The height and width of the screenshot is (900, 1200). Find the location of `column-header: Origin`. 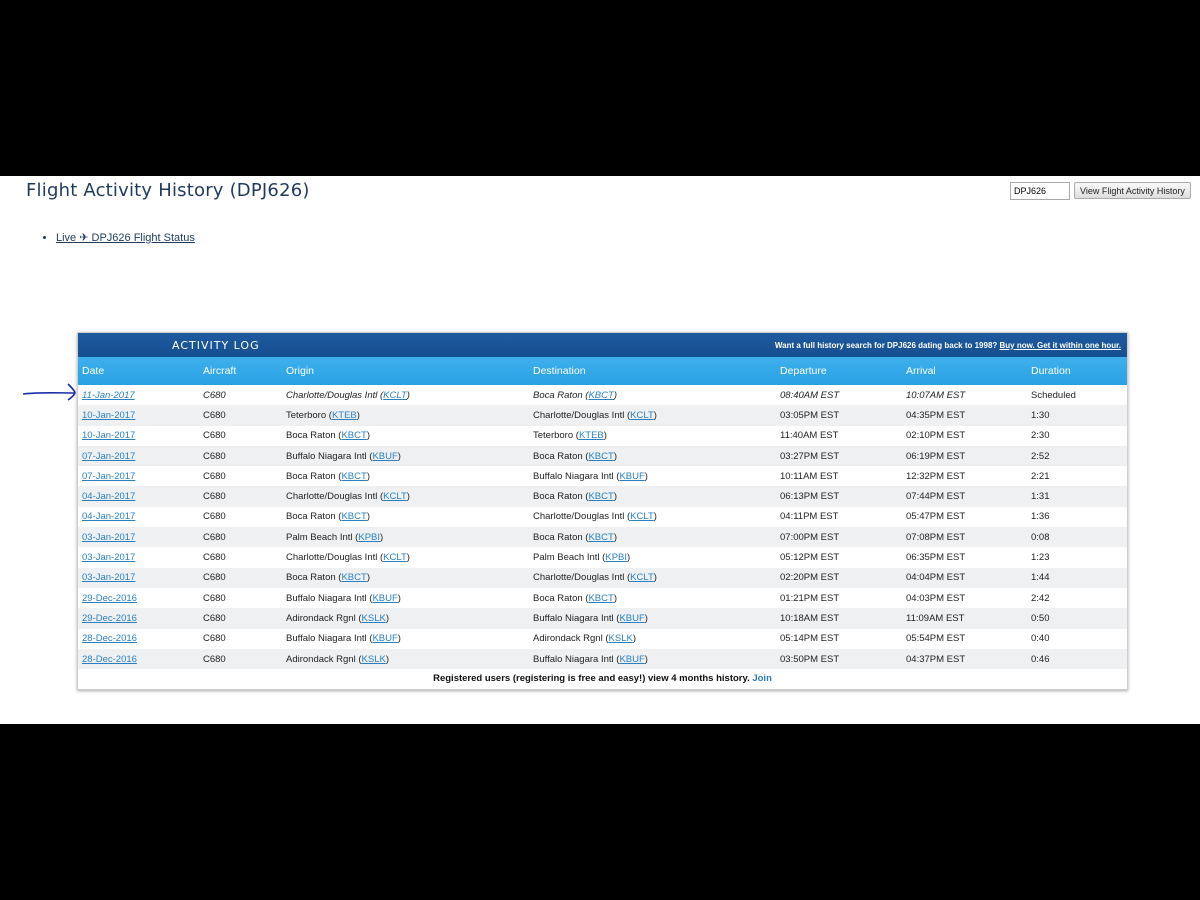

column-header: Origin is located at coordinates (405, 371).